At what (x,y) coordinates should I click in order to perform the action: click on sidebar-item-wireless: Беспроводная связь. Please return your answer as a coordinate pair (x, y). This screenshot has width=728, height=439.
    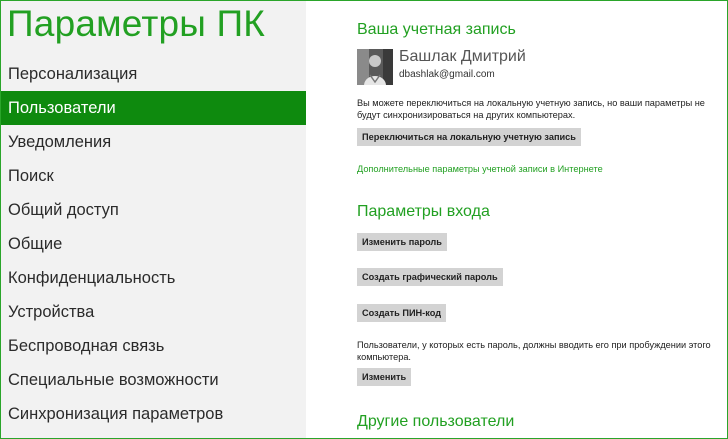
    Looking at the image, I should click on (153, 346).